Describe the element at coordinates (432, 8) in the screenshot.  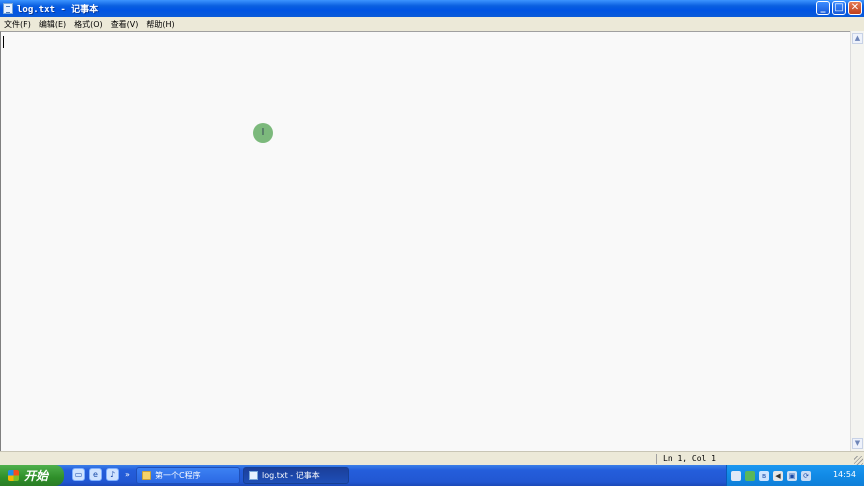
I see `title-bar: log.txt - 记事本 _ □ ✕` at that location.